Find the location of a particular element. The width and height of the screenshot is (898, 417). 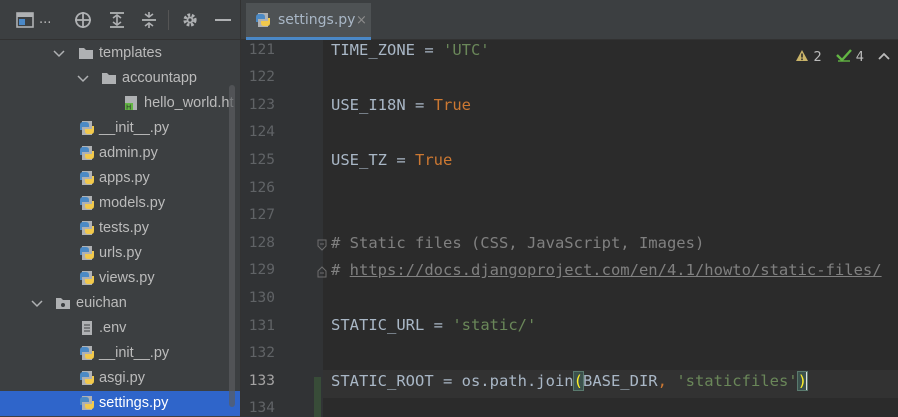

matched-bracket-open: ( is located at coordinates (578, 381).